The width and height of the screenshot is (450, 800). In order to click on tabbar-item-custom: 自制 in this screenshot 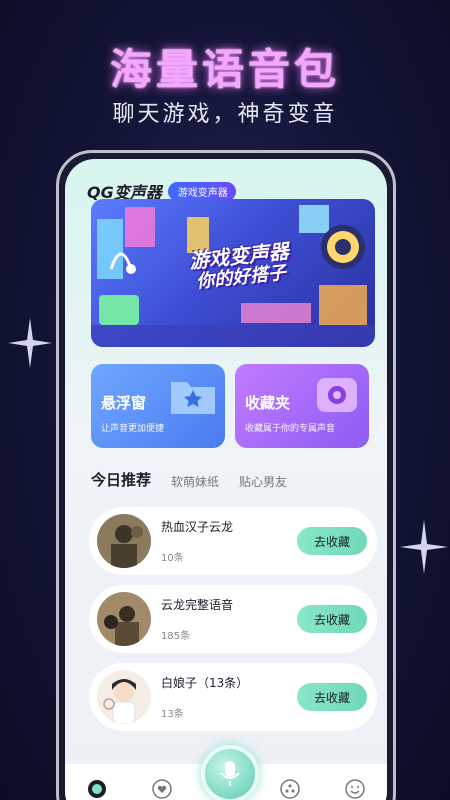, I will do `click(290, 789)`.